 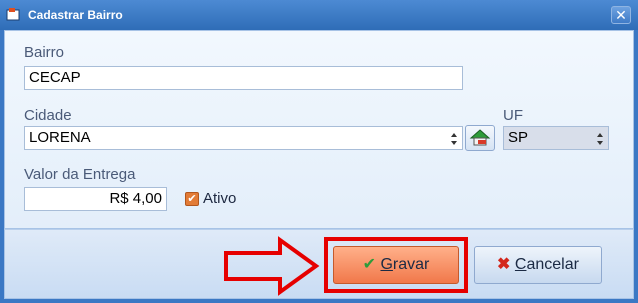 I want to click on close-button: ✕, so click(x=621, y=15).